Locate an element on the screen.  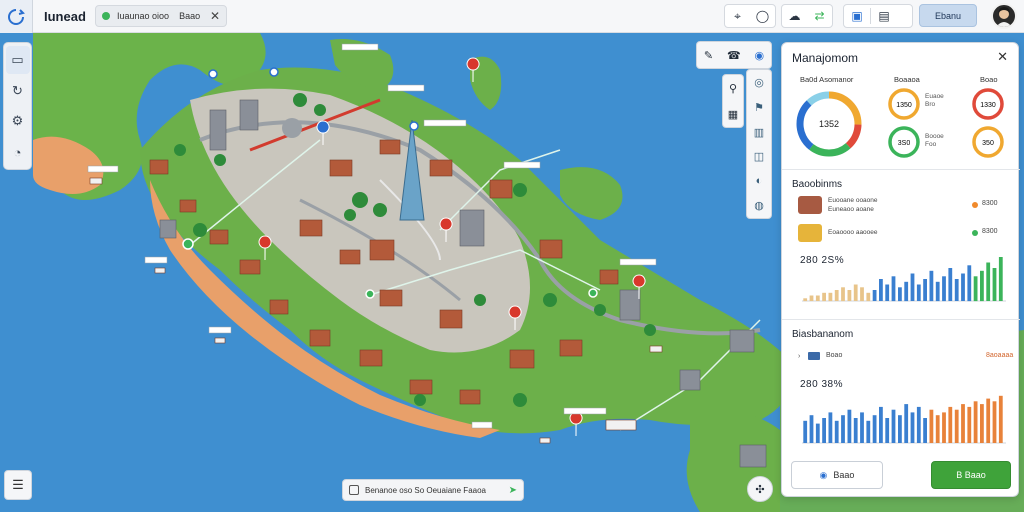
right-toolbar-top: ✎ ☎ ◉ is located at coordinates (734, 55).